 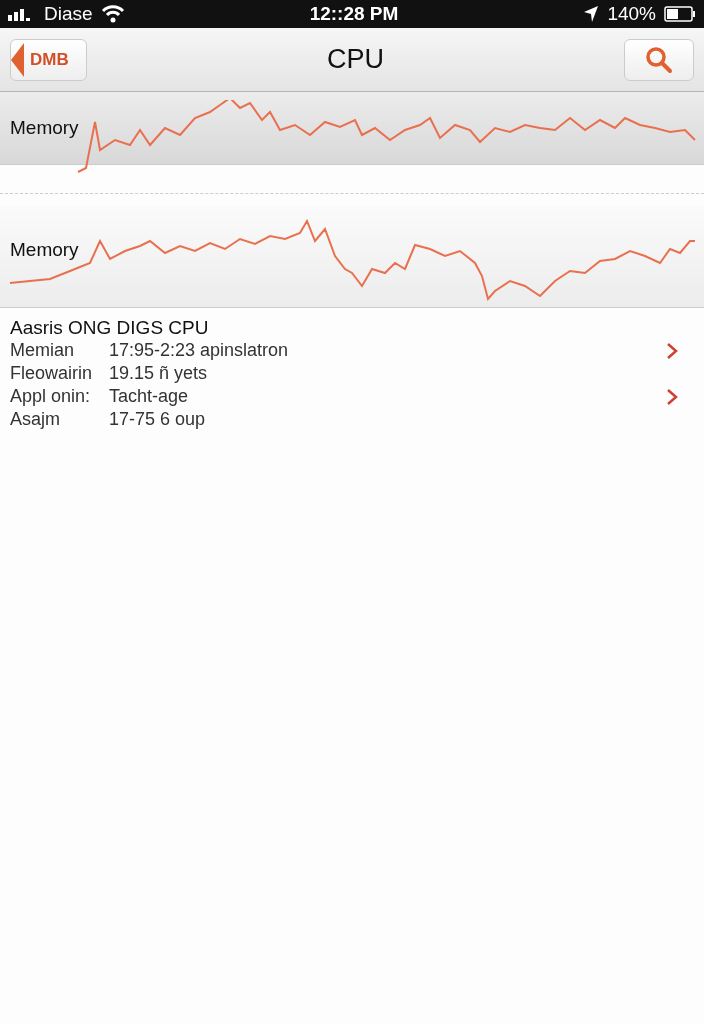 What do you see at coordinates (48, 59) in the screenshot?
I see `back-button: DMB` at bounding box center [48, 59].